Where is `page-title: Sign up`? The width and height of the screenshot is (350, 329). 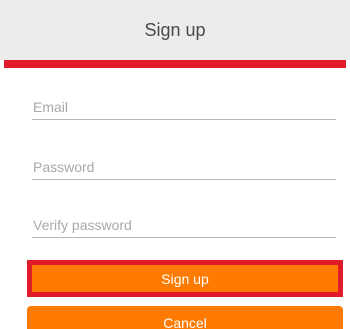
page-title: Sign up is located at coordinates (175, 29).